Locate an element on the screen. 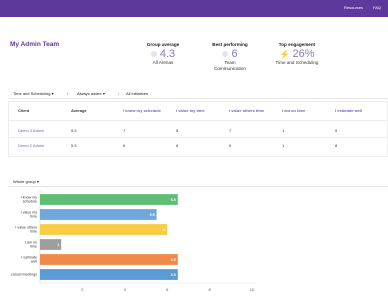  column-header-value-others-time: I value others time is located at coordinates (246, 110).